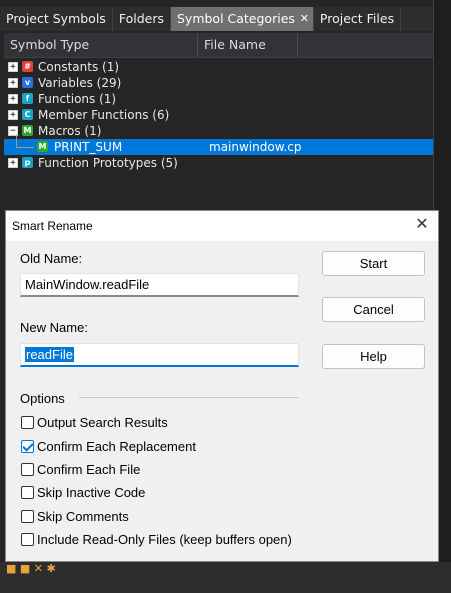 The height and width of the screenshot is (593, 451). What do you see at coordinates (219, 83) in the screenshot?
I see `tree-row-variables: + v Variables (29)` at bounding box center [219, 83].